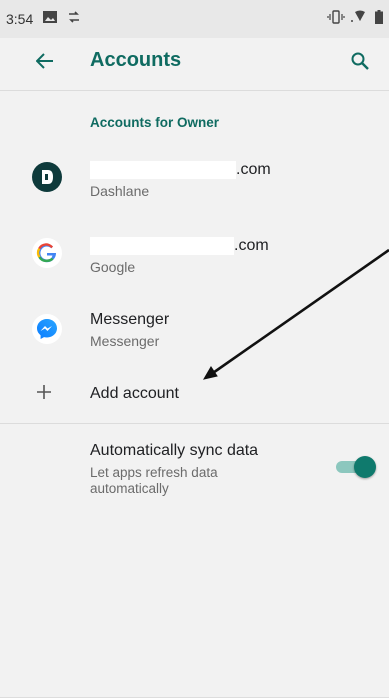  I want to click on status-bar: 3:54, so click(194, 19).